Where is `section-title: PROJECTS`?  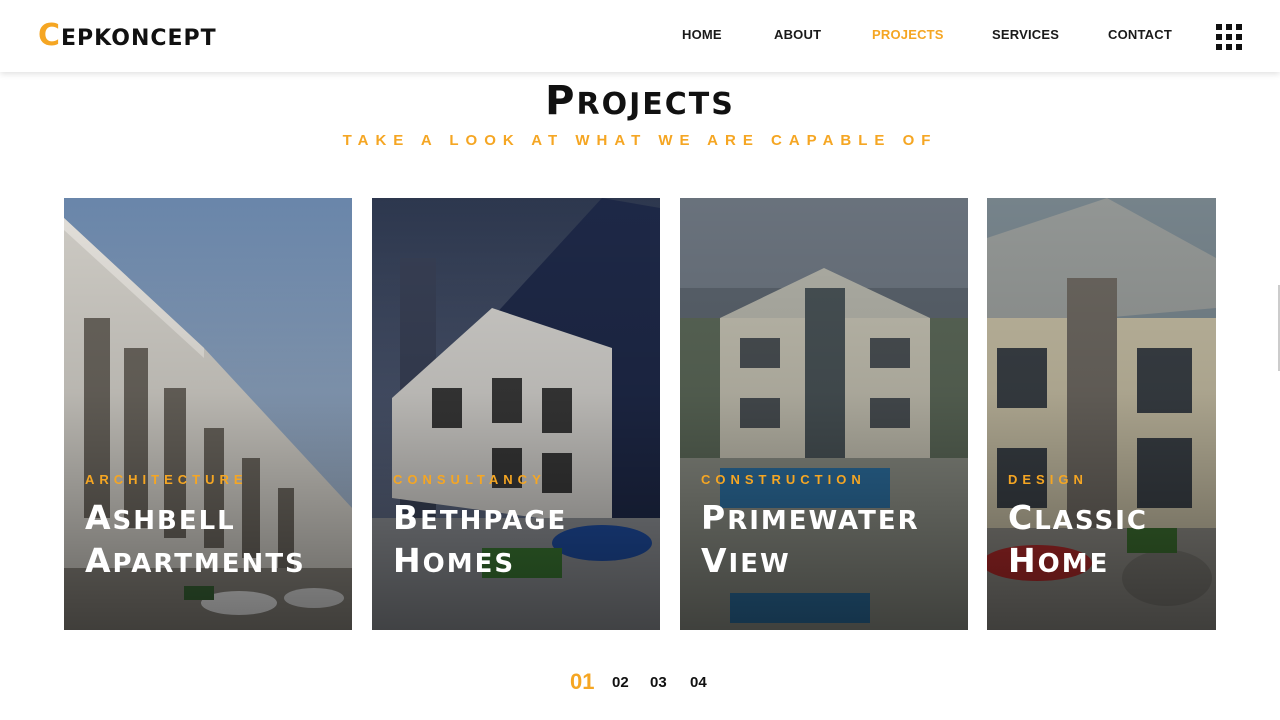 section-title: PROJECTS is located at coordinates (640, 101).